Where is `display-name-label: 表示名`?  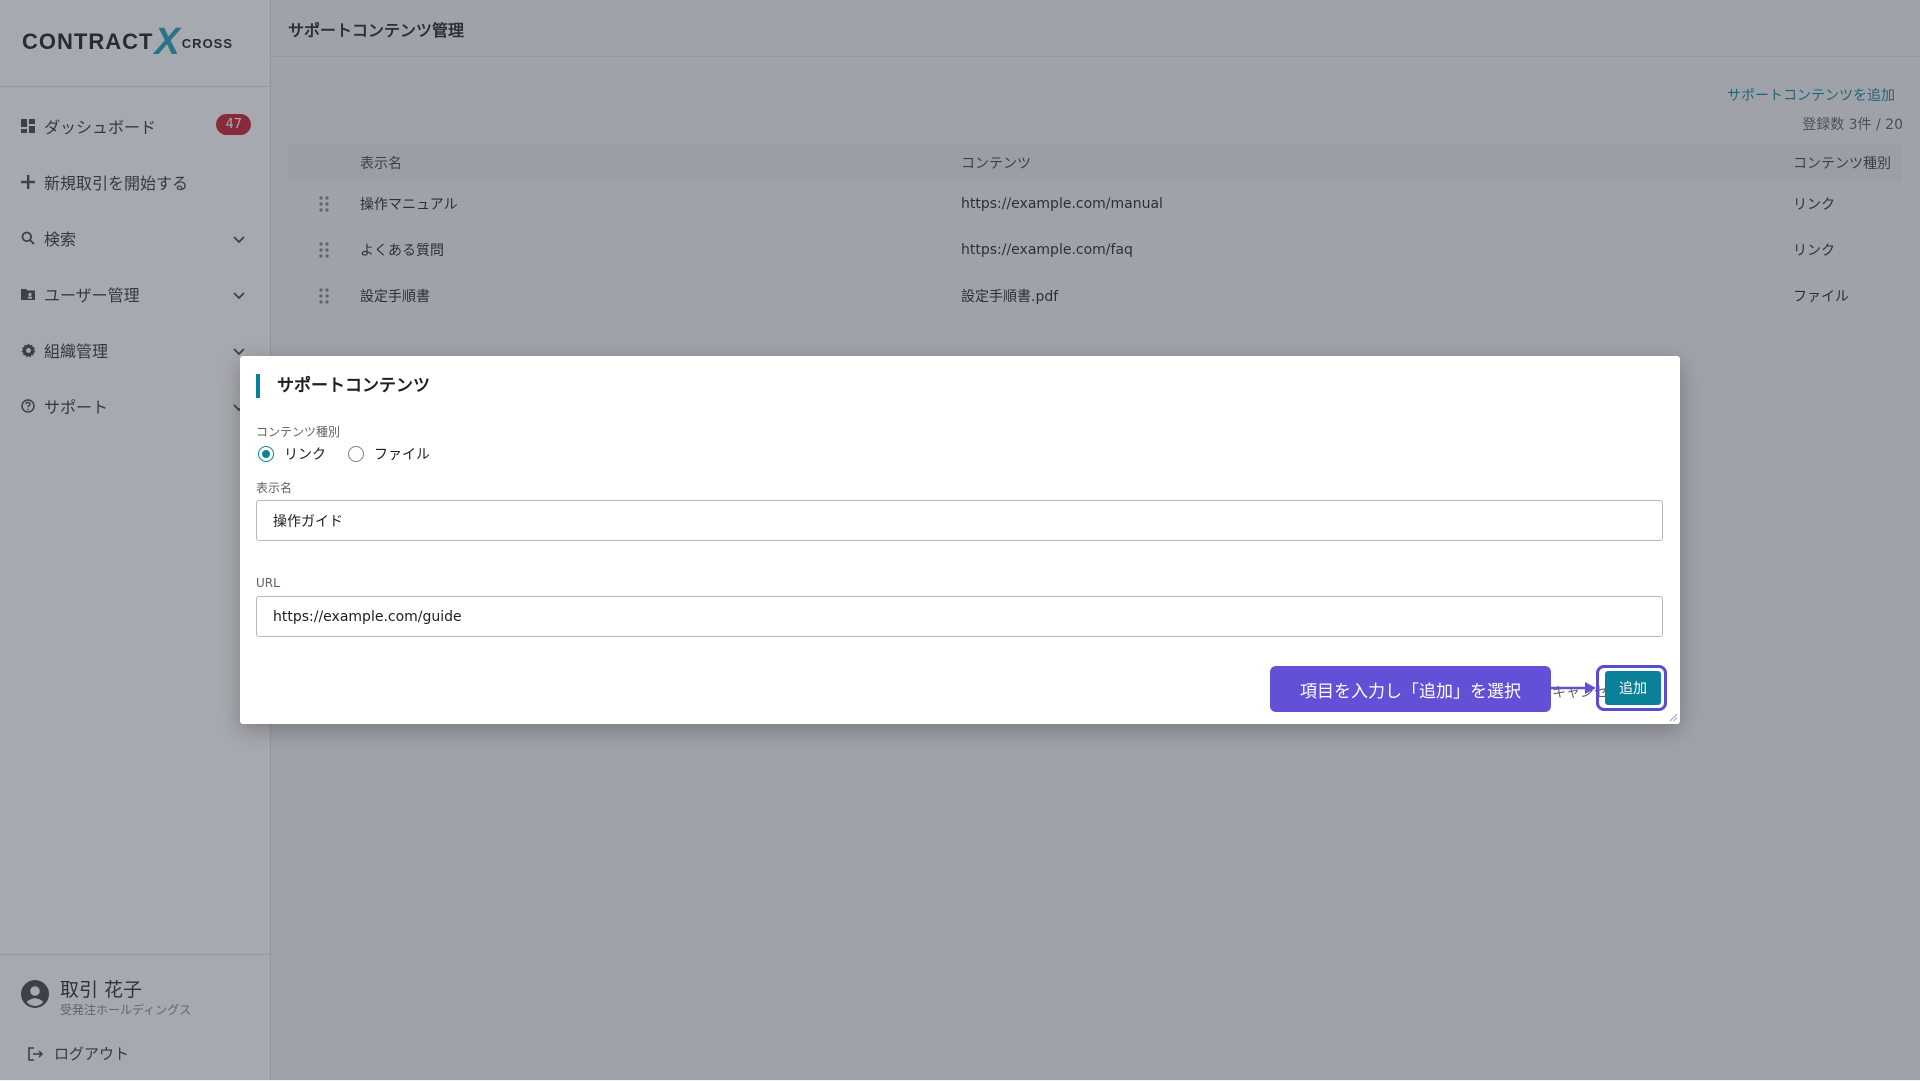 display-name-label: 表示名 is located at coordinates (274, 488).